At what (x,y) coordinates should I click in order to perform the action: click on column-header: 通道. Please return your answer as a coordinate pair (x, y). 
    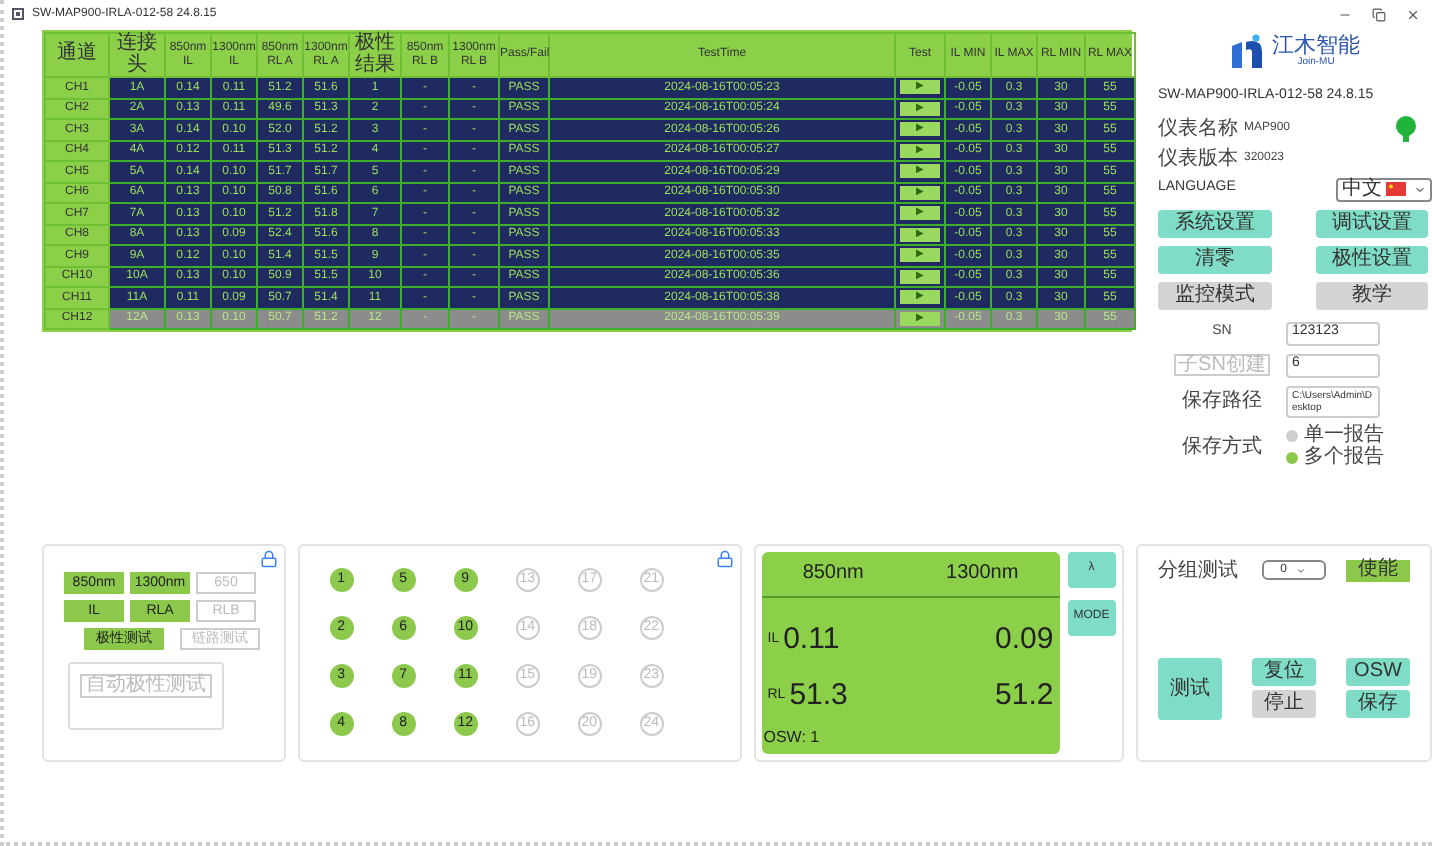
    Looking at the image, I should click on (77, 55).